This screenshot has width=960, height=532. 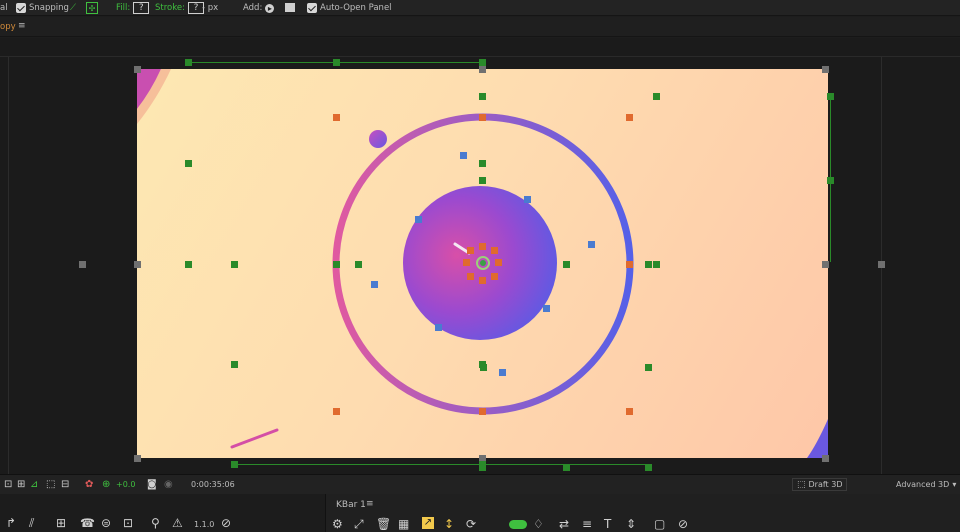 What do you see at coordinates (226, 523) in the screenshot?
I see `disable-icon: ⊘` at bounding box center [226, 523].